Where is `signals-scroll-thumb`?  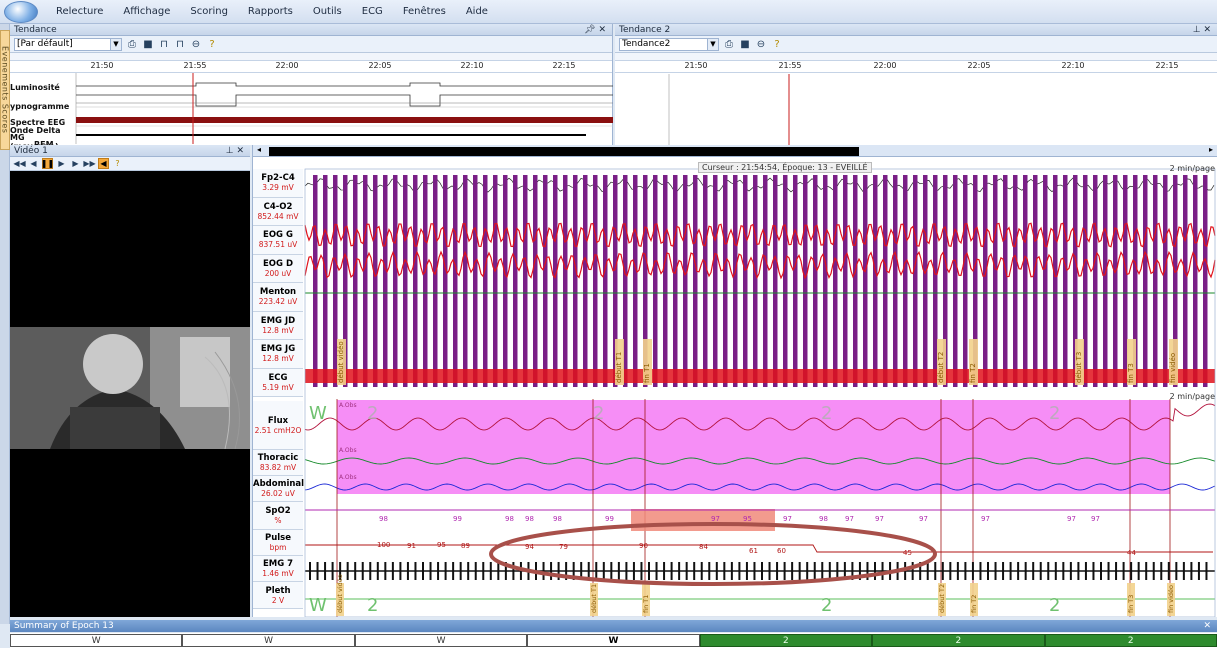 signals-scroll-thumb is located at coordinates (564, 151).